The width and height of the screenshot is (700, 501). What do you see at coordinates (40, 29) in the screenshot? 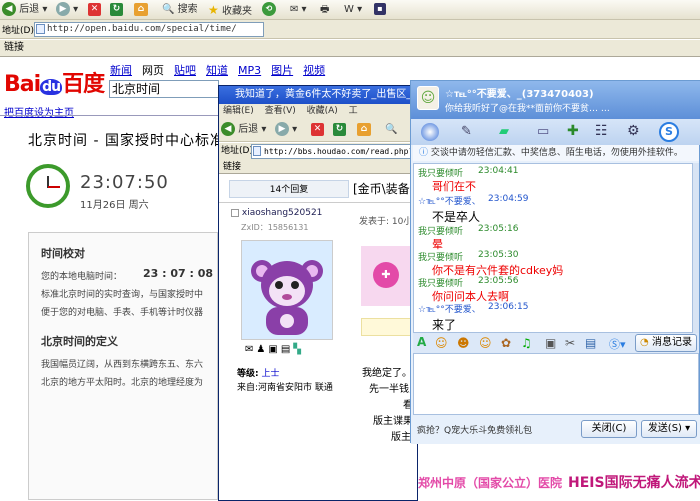
I see `page-icon` at bounding box center [40, 29].